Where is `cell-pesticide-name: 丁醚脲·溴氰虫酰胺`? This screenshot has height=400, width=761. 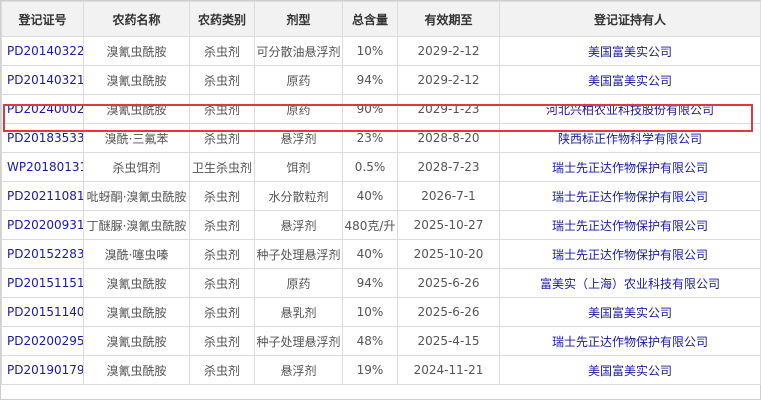
cell-pesticide-name: 丁醚脲·溴氰虫酰胺 is located at coordinates (136, 225).